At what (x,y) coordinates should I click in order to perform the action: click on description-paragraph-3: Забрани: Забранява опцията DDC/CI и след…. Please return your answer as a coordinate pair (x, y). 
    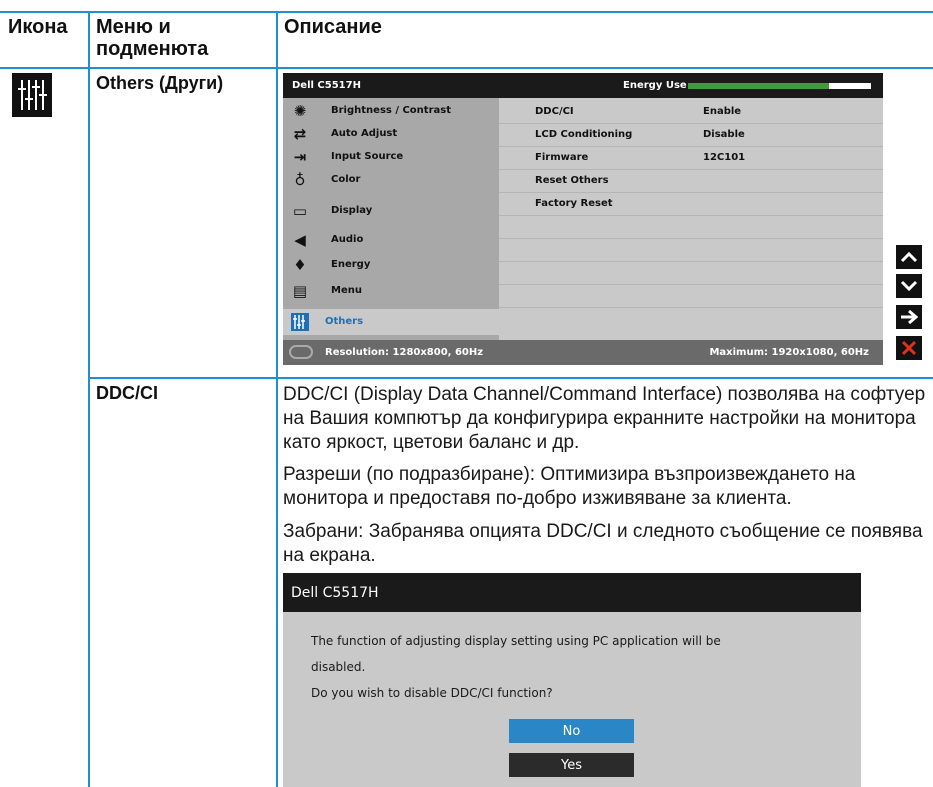
    Looking at the image, I should click on (603, 543).